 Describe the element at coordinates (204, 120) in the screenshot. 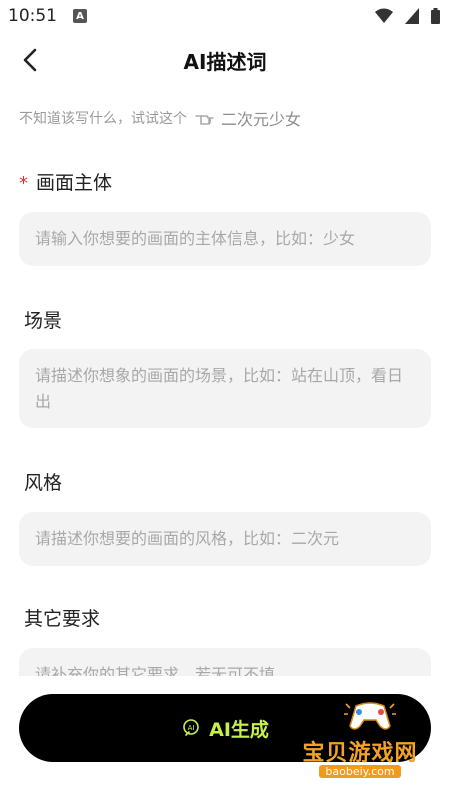

I see `pointing-hand-icon` at that location.